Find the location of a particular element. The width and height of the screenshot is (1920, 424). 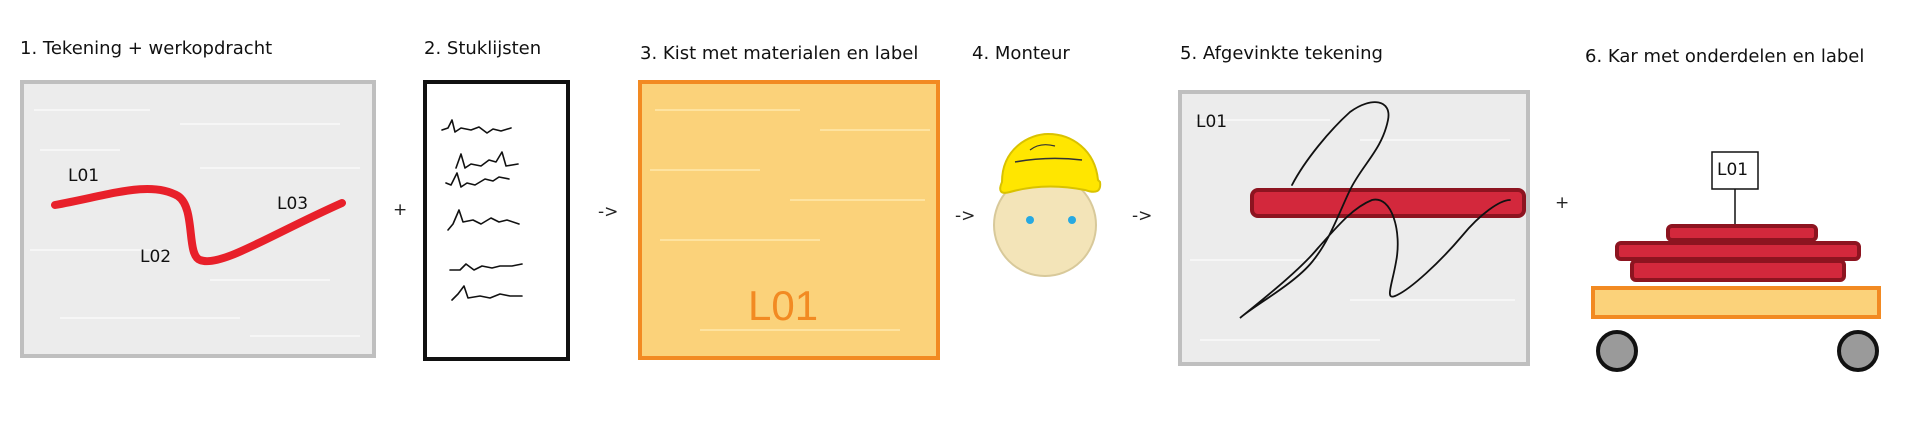

cart-platform is located at coordinates (1736, 302).